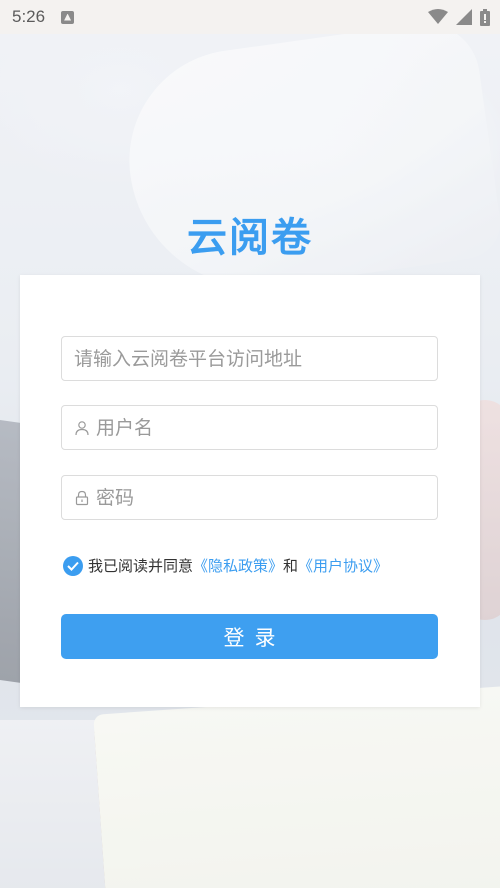 This screenshot has width=500, height=888. I want to click on wifi-icon, so click(438, 16).